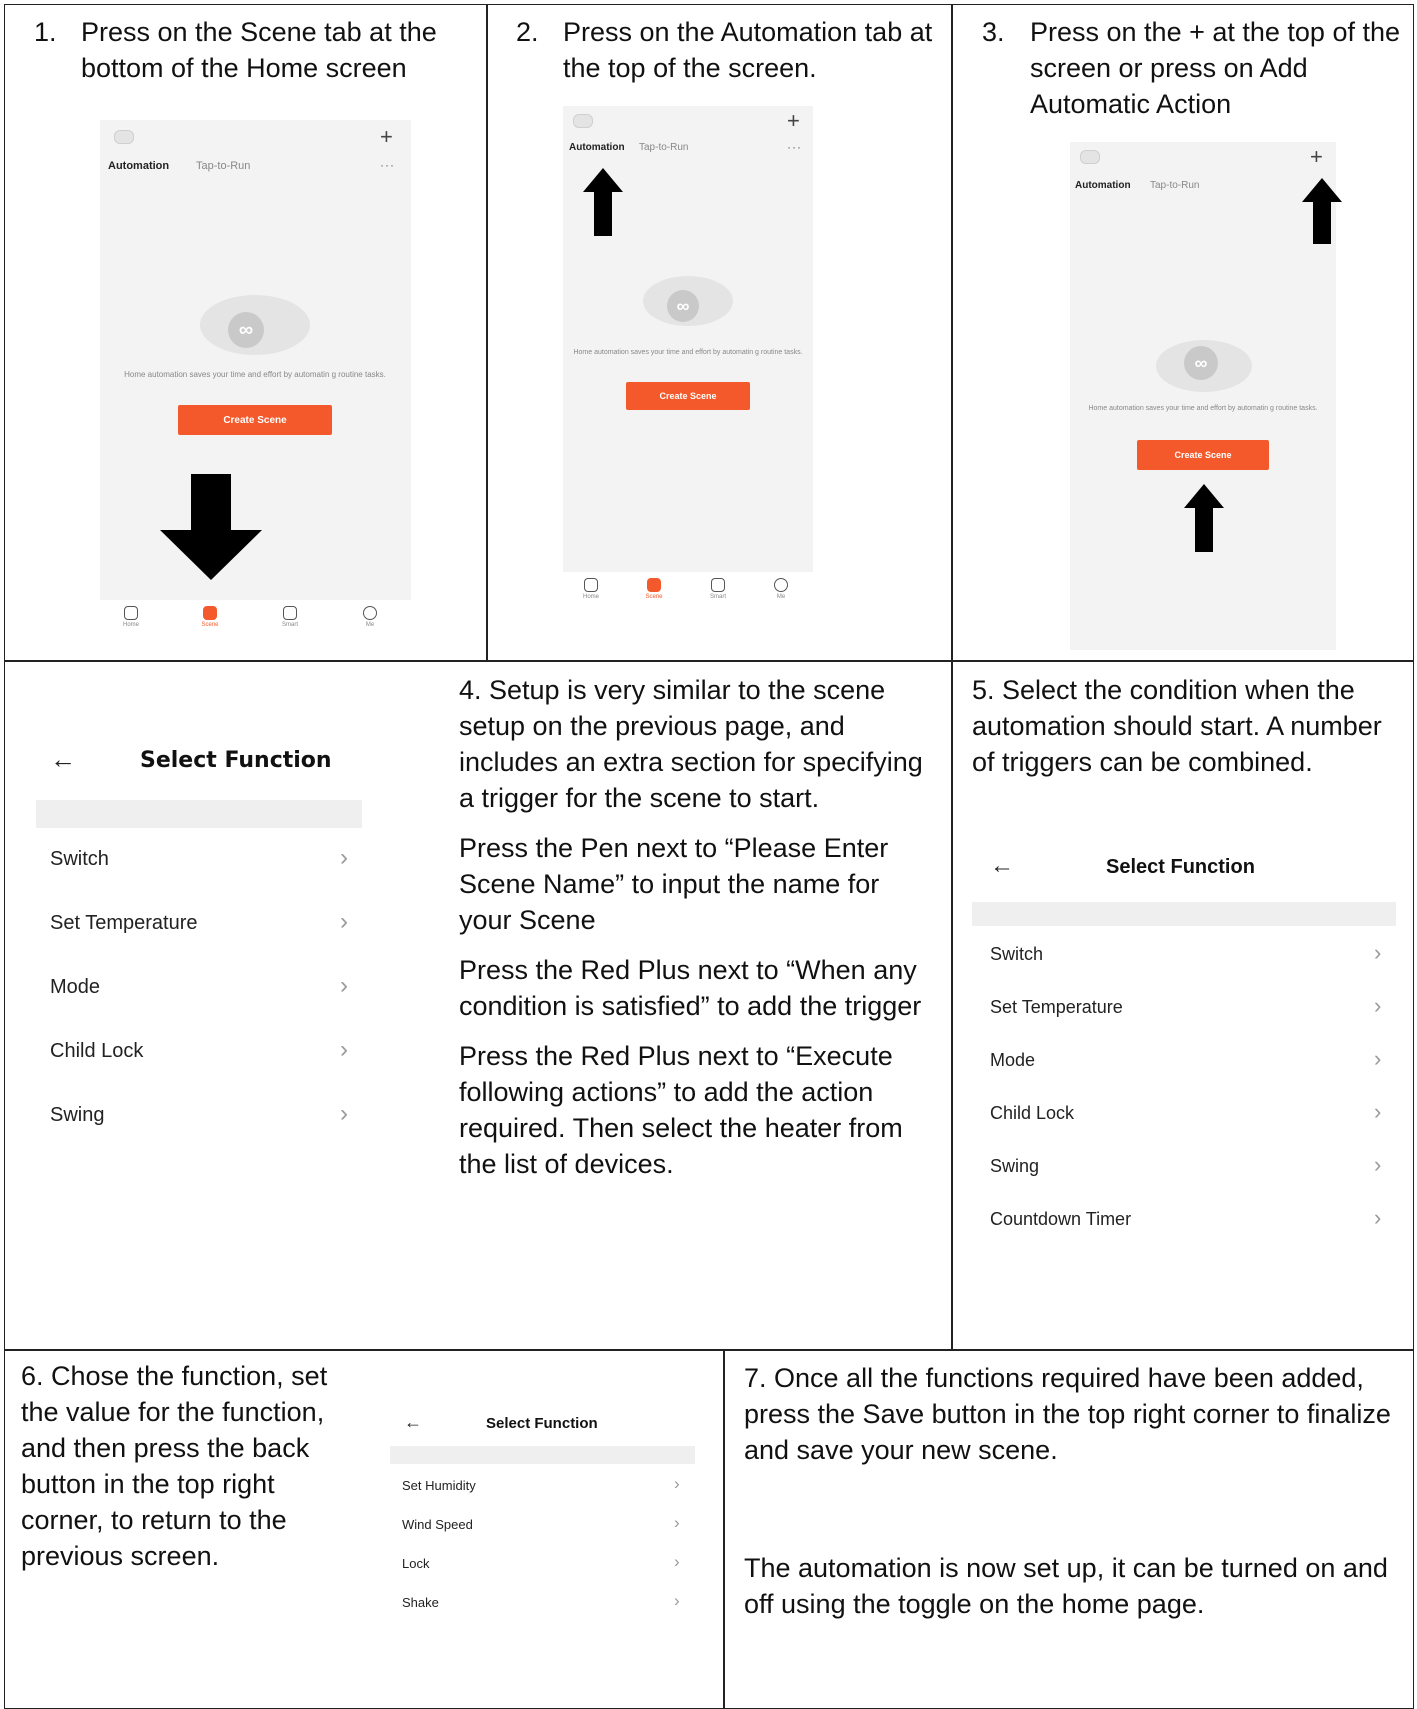  I want to click on list-item: Lock, so click(415, 1563).